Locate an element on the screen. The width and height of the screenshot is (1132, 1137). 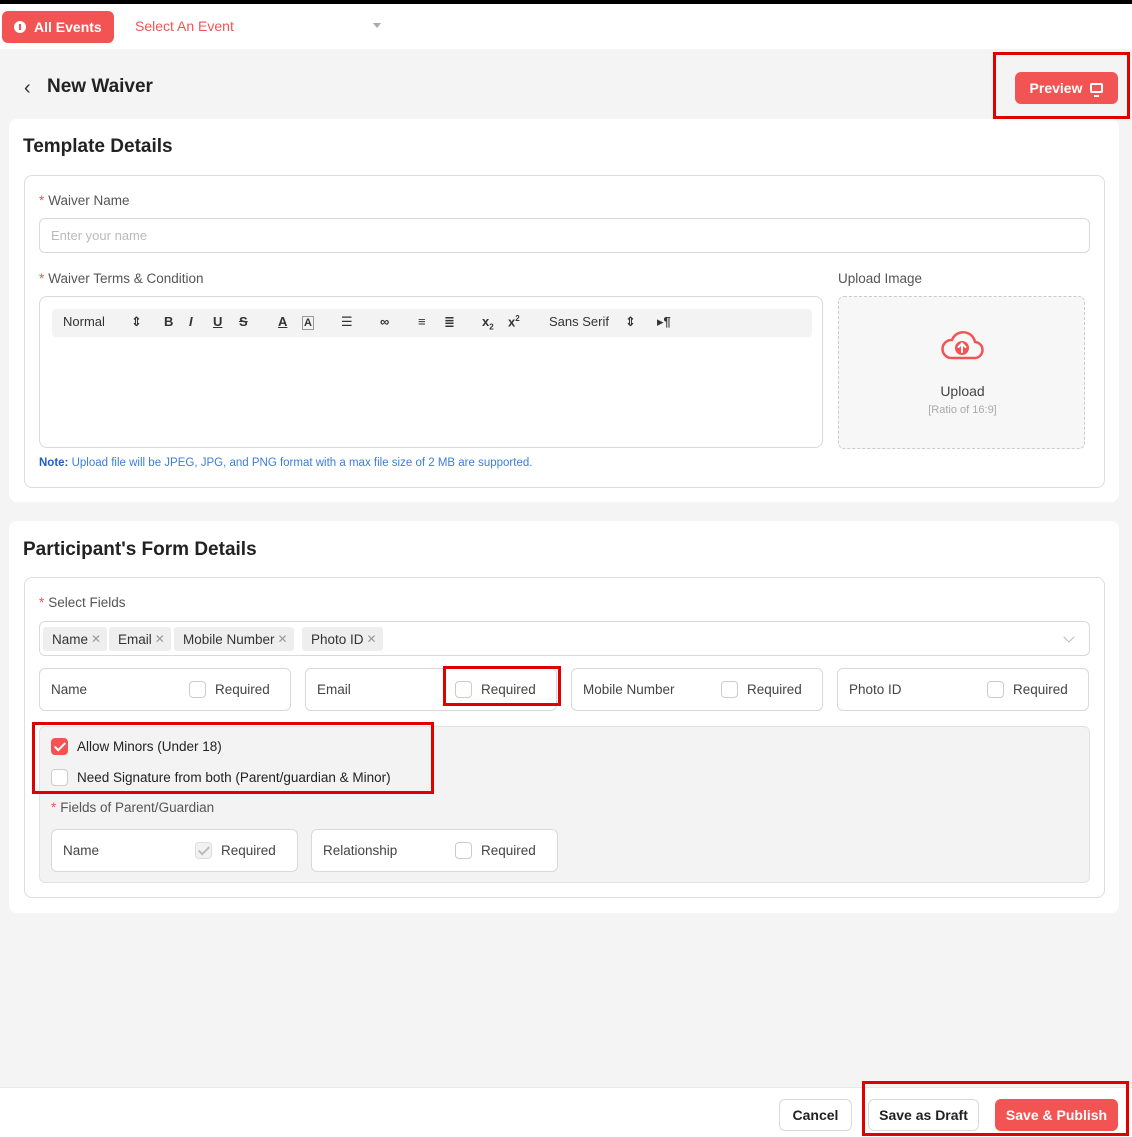
waiver-name-label: * Waiver Name is located at coordinates (84, 200).